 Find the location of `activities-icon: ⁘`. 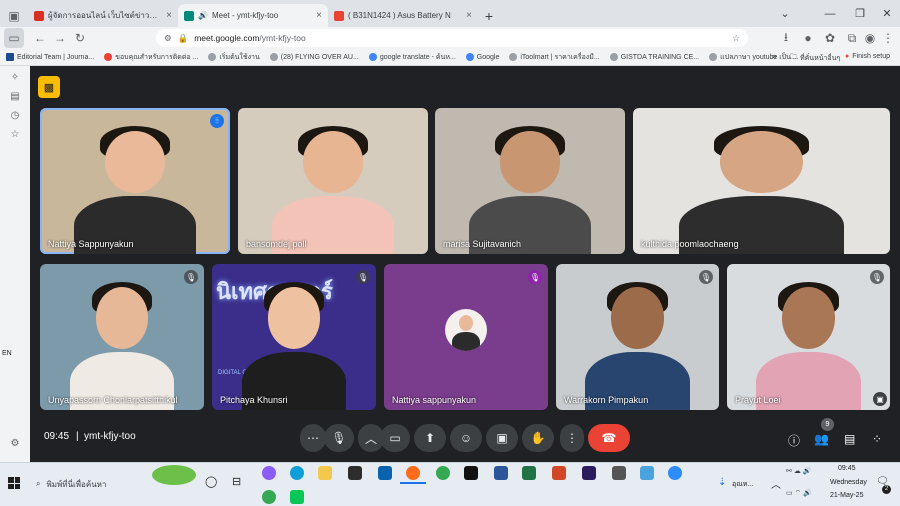

activities-icon: ⁘ is located at coordinates (877, 439).